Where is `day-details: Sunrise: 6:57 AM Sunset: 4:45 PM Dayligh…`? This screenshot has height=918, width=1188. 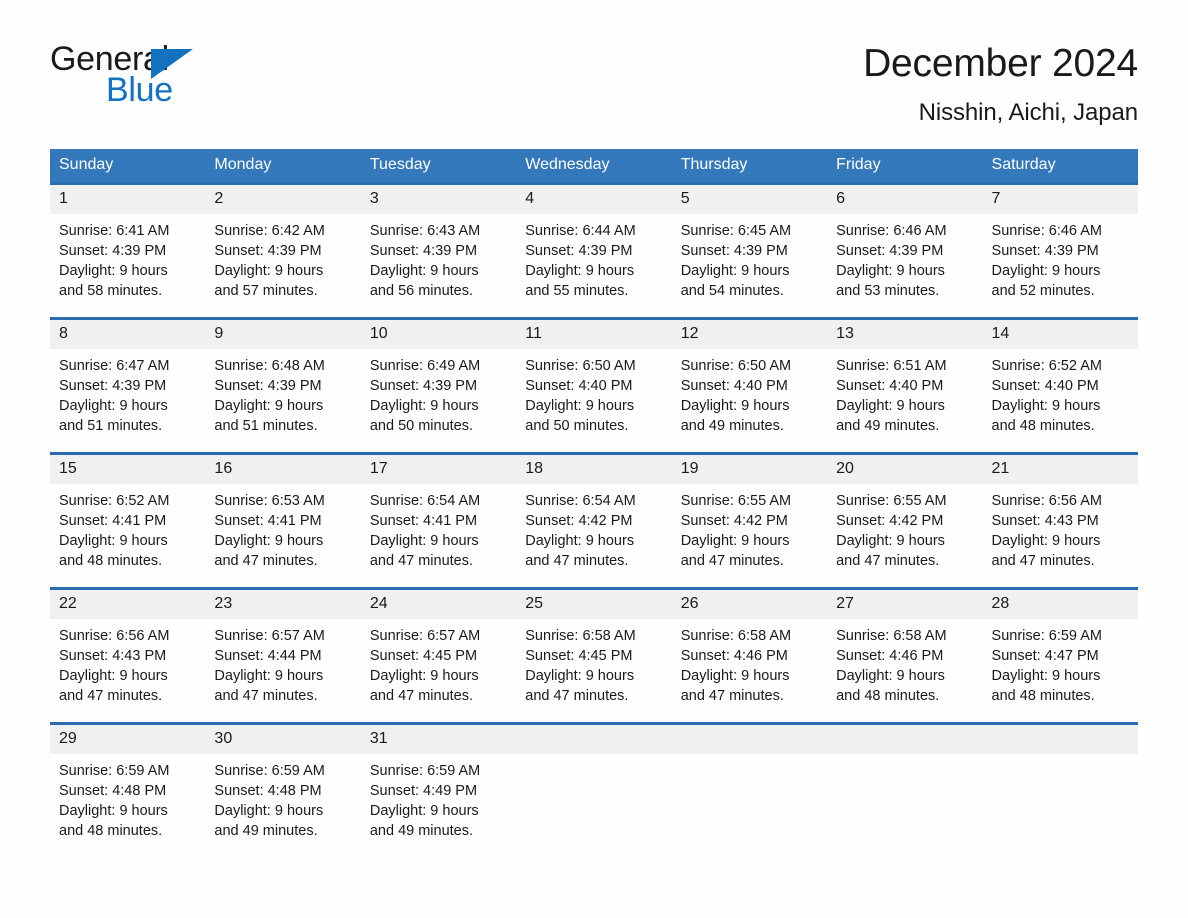 day-details: Sunrise: 6:57 AM Sunset: 4:45 PM Dayligh… is located at coordinates (438, 670).